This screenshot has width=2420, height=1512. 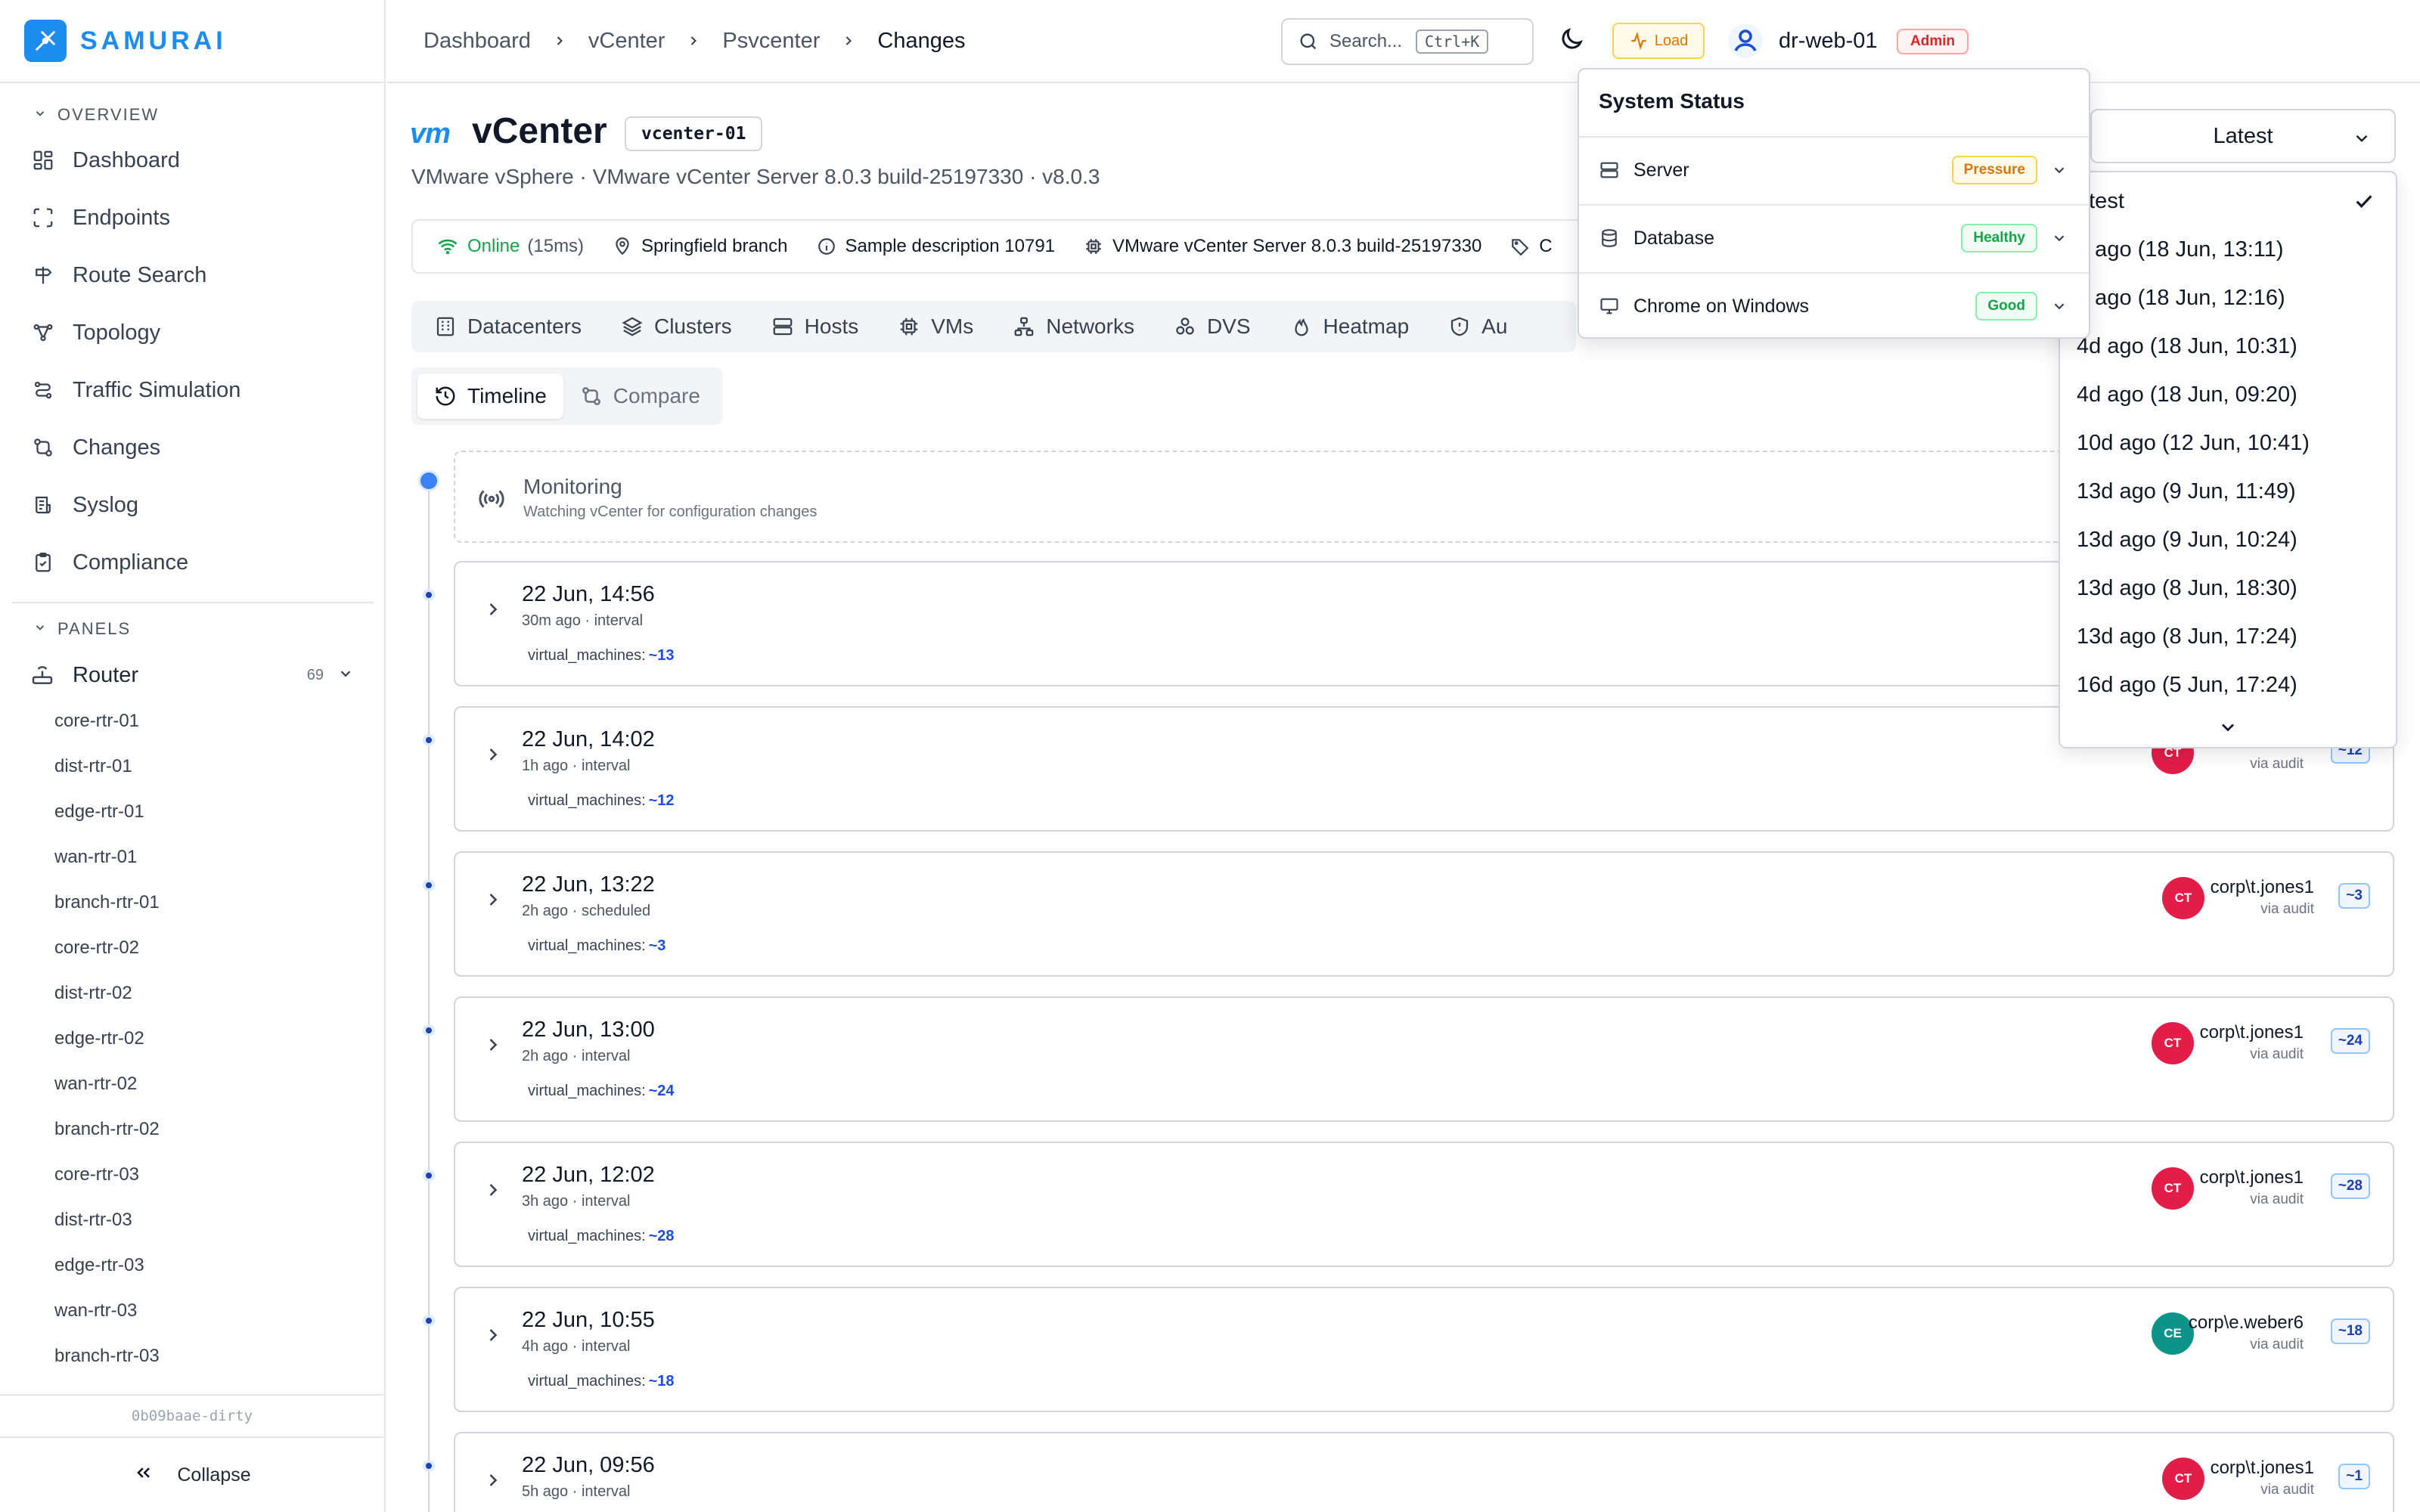 I want to click on sidebar-item-route-search: Route Search, so click(x=192, y=275).